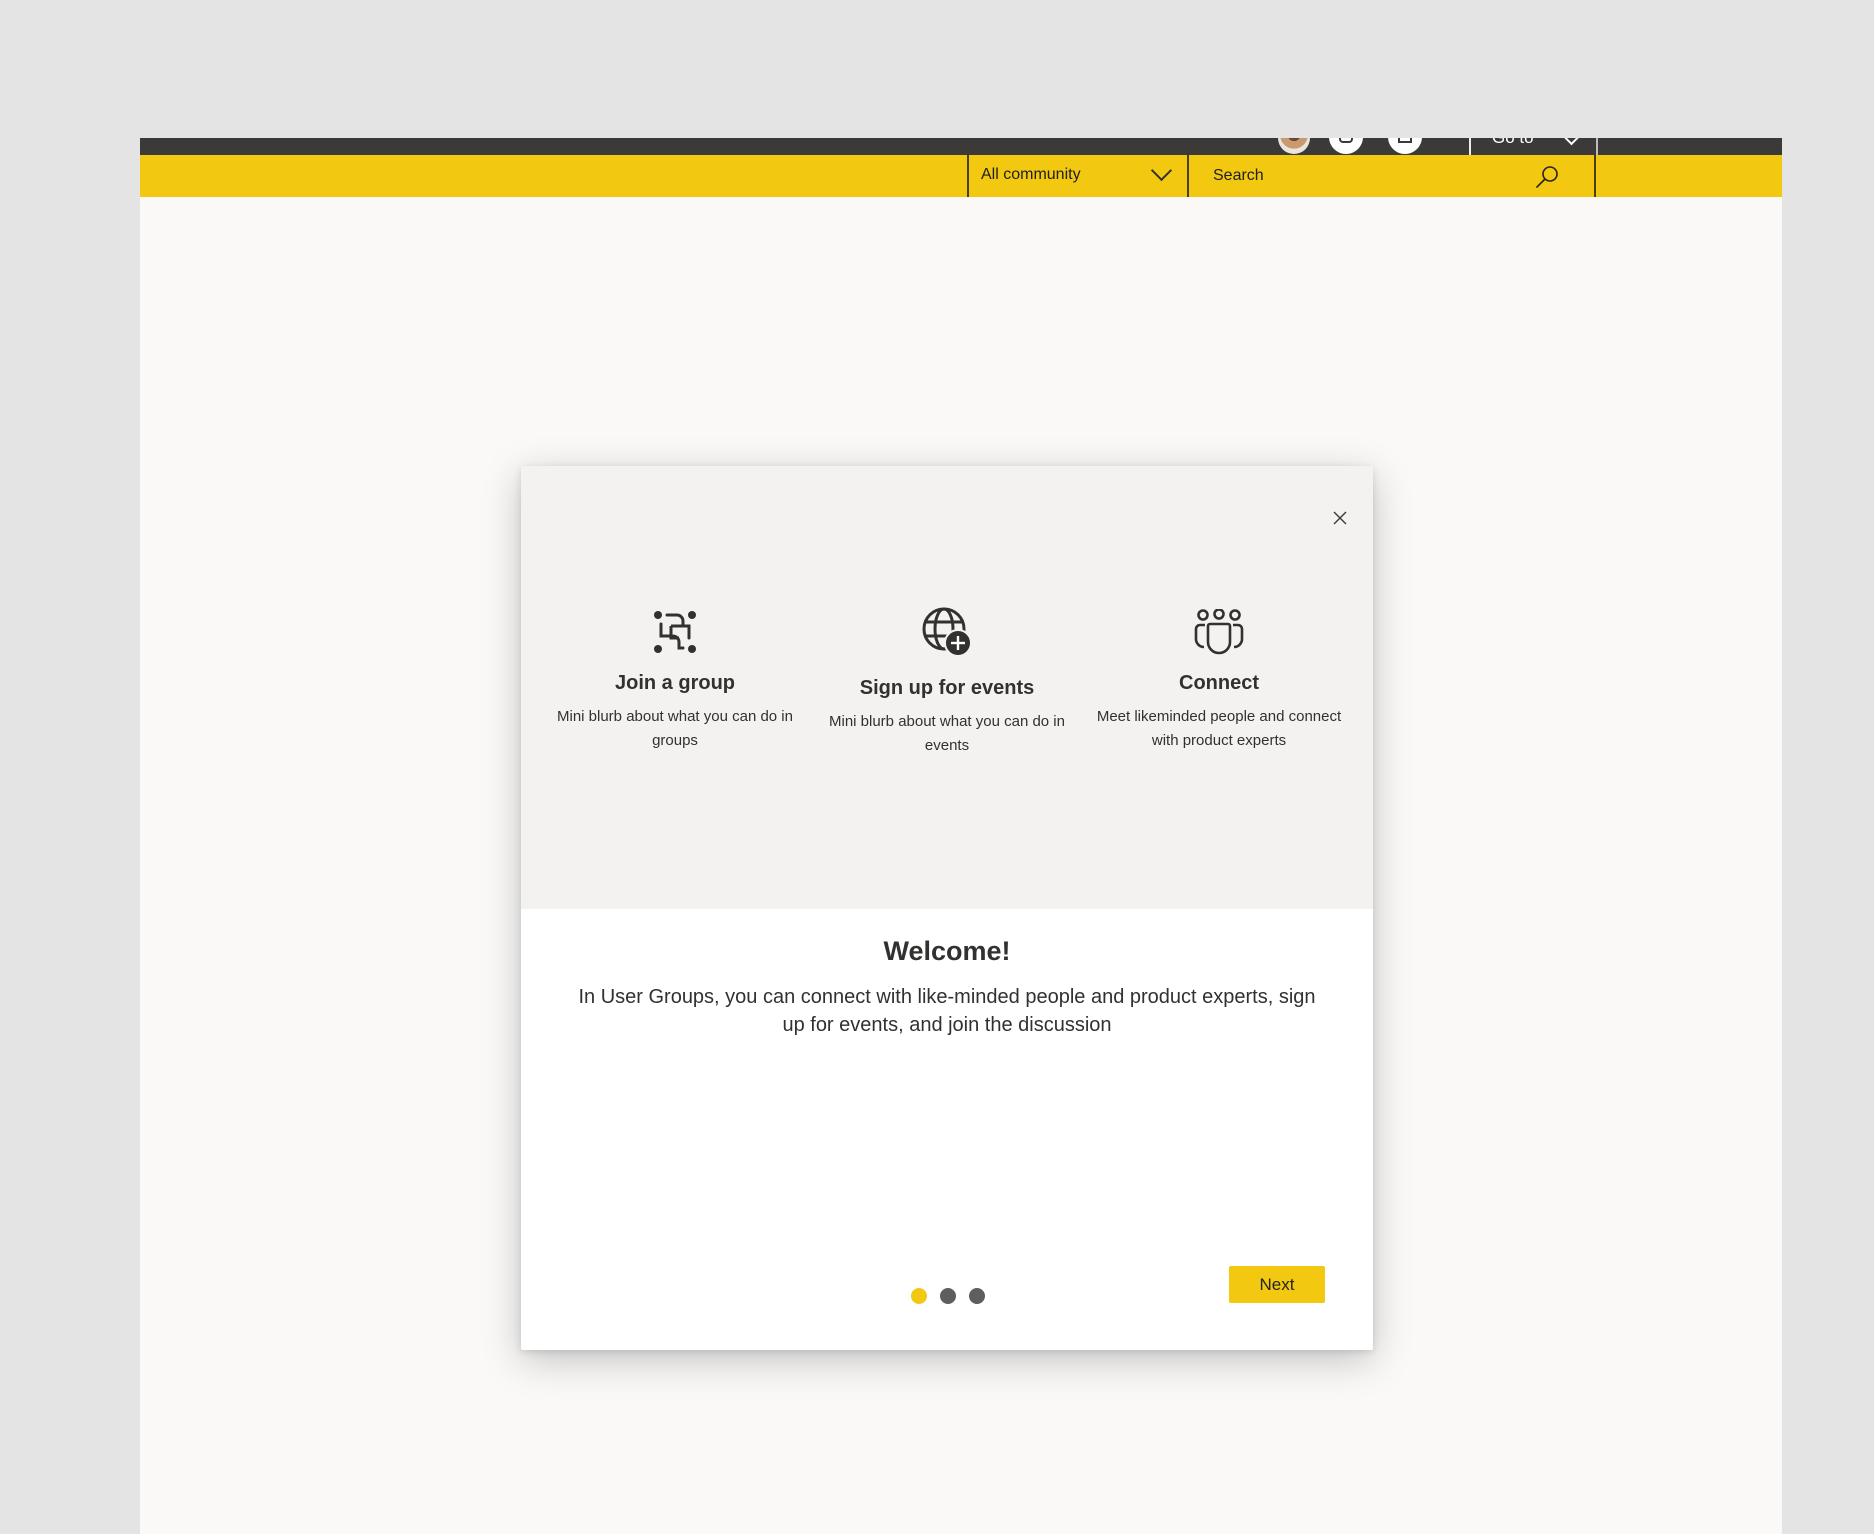 This screenshot has height=1534, width=1874. I want to click on globe-add-icon, so click(947, 632).